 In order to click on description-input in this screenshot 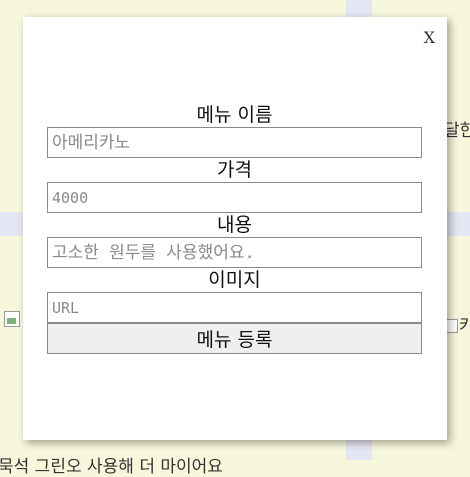, I will do `click(234, 252)`.